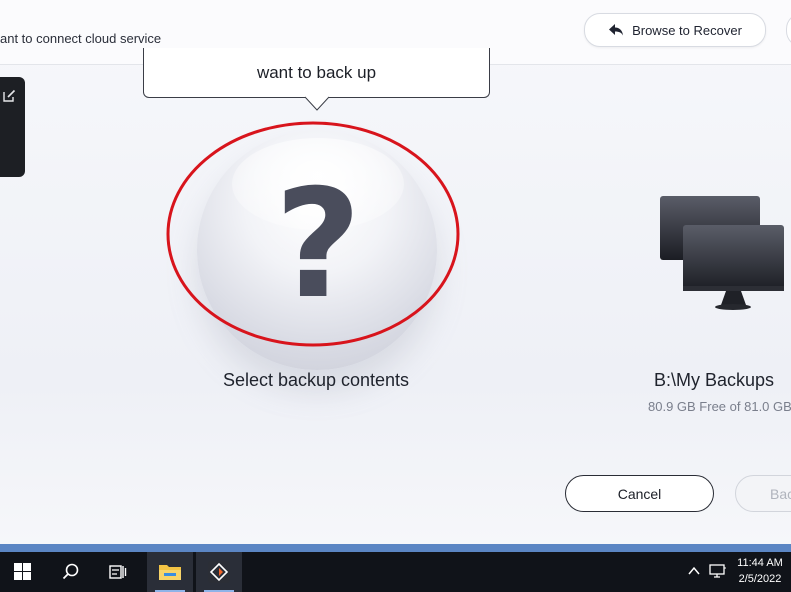 Image resolution: width=791 pixels, height=592 pixels. I want to click on hint-tooltip-text: want to back up, so click(316, 72).